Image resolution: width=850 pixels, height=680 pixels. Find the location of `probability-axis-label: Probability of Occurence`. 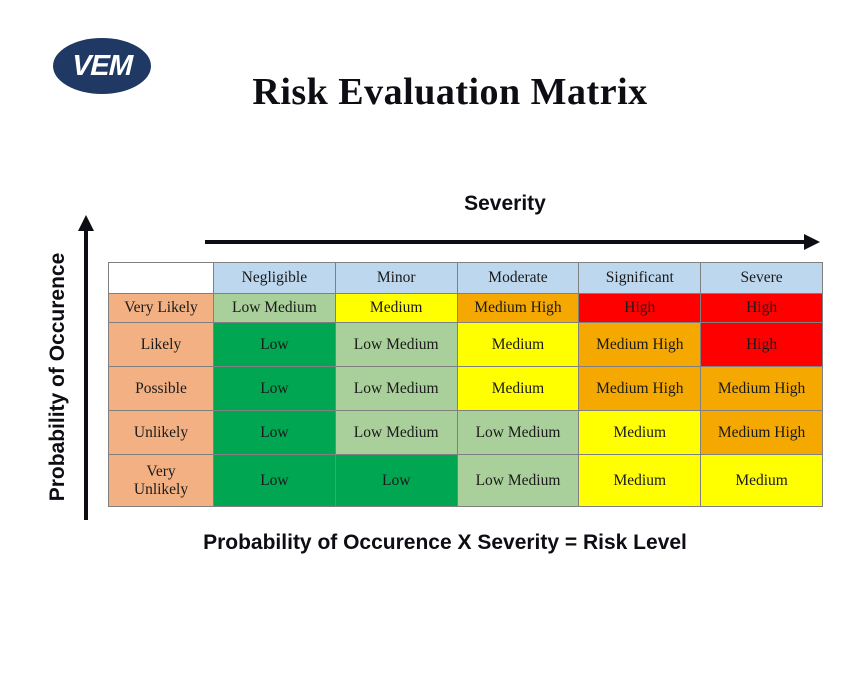

probability-axis-label: Probability of Occurence is located at coordinates (57, 377).